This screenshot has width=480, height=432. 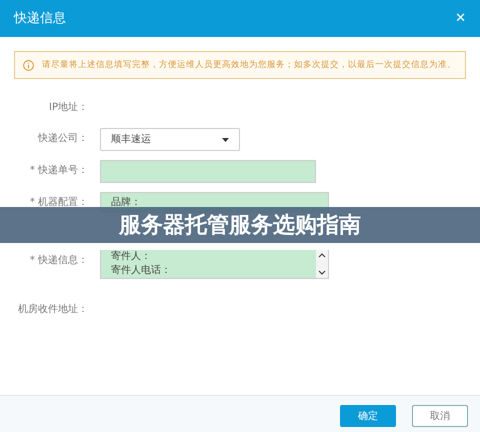 I want to click on field-label: * 机器配置：, so click(x=58, y=203).